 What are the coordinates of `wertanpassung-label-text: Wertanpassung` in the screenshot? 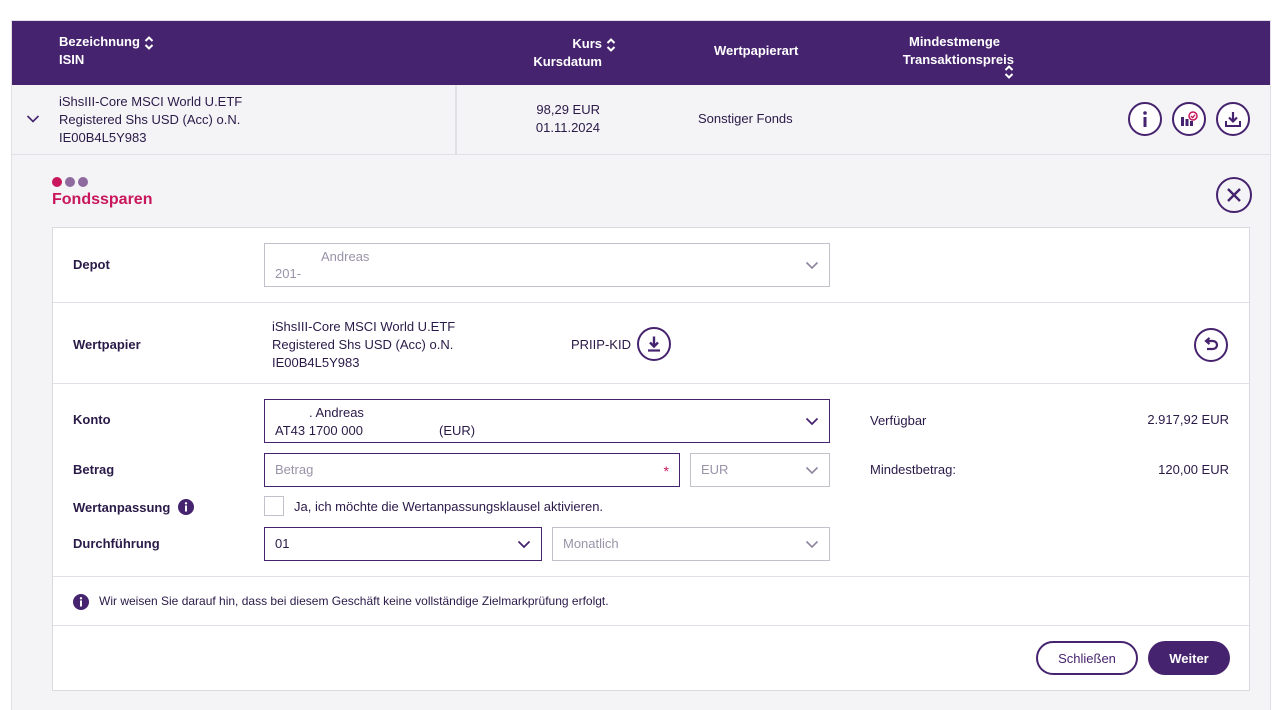 It's located at (122, 507).